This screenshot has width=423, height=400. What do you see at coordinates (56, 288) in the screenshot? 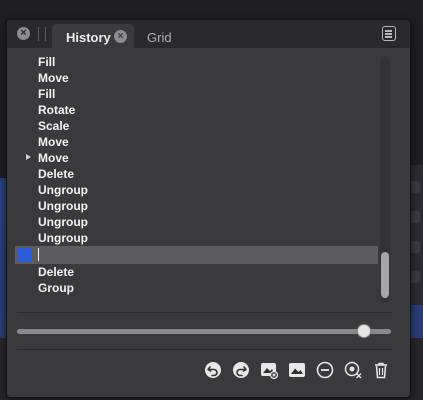
I see `history-item-label: Group` at bounding box center [56, 288].